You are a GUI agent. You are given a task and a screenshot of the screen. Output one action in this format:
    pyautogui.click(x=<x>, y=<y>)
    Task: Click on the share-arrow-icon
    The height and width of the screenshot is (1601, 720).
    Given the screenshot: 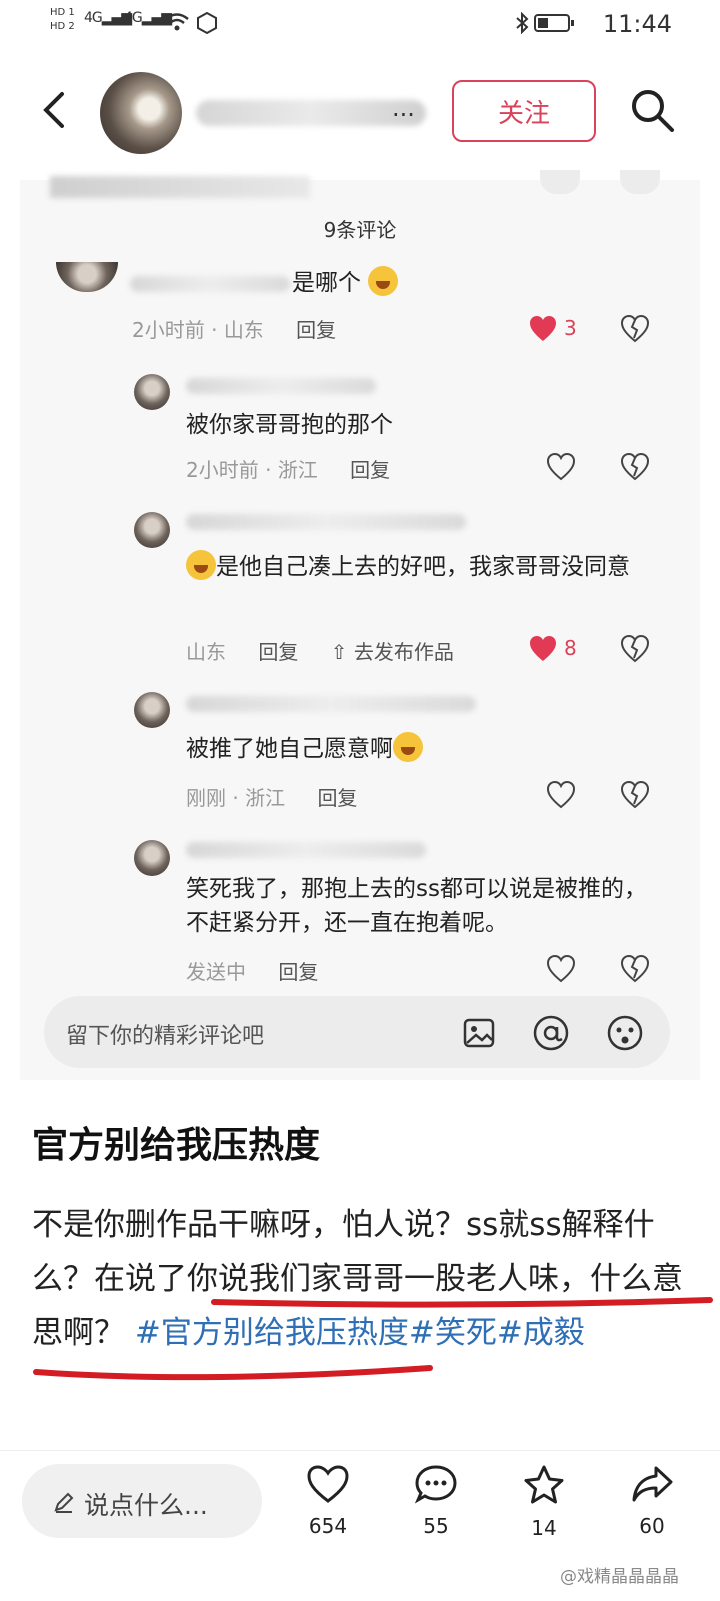 What is the action you would take?
    pyautogui.click(x=652, y=1484)
    